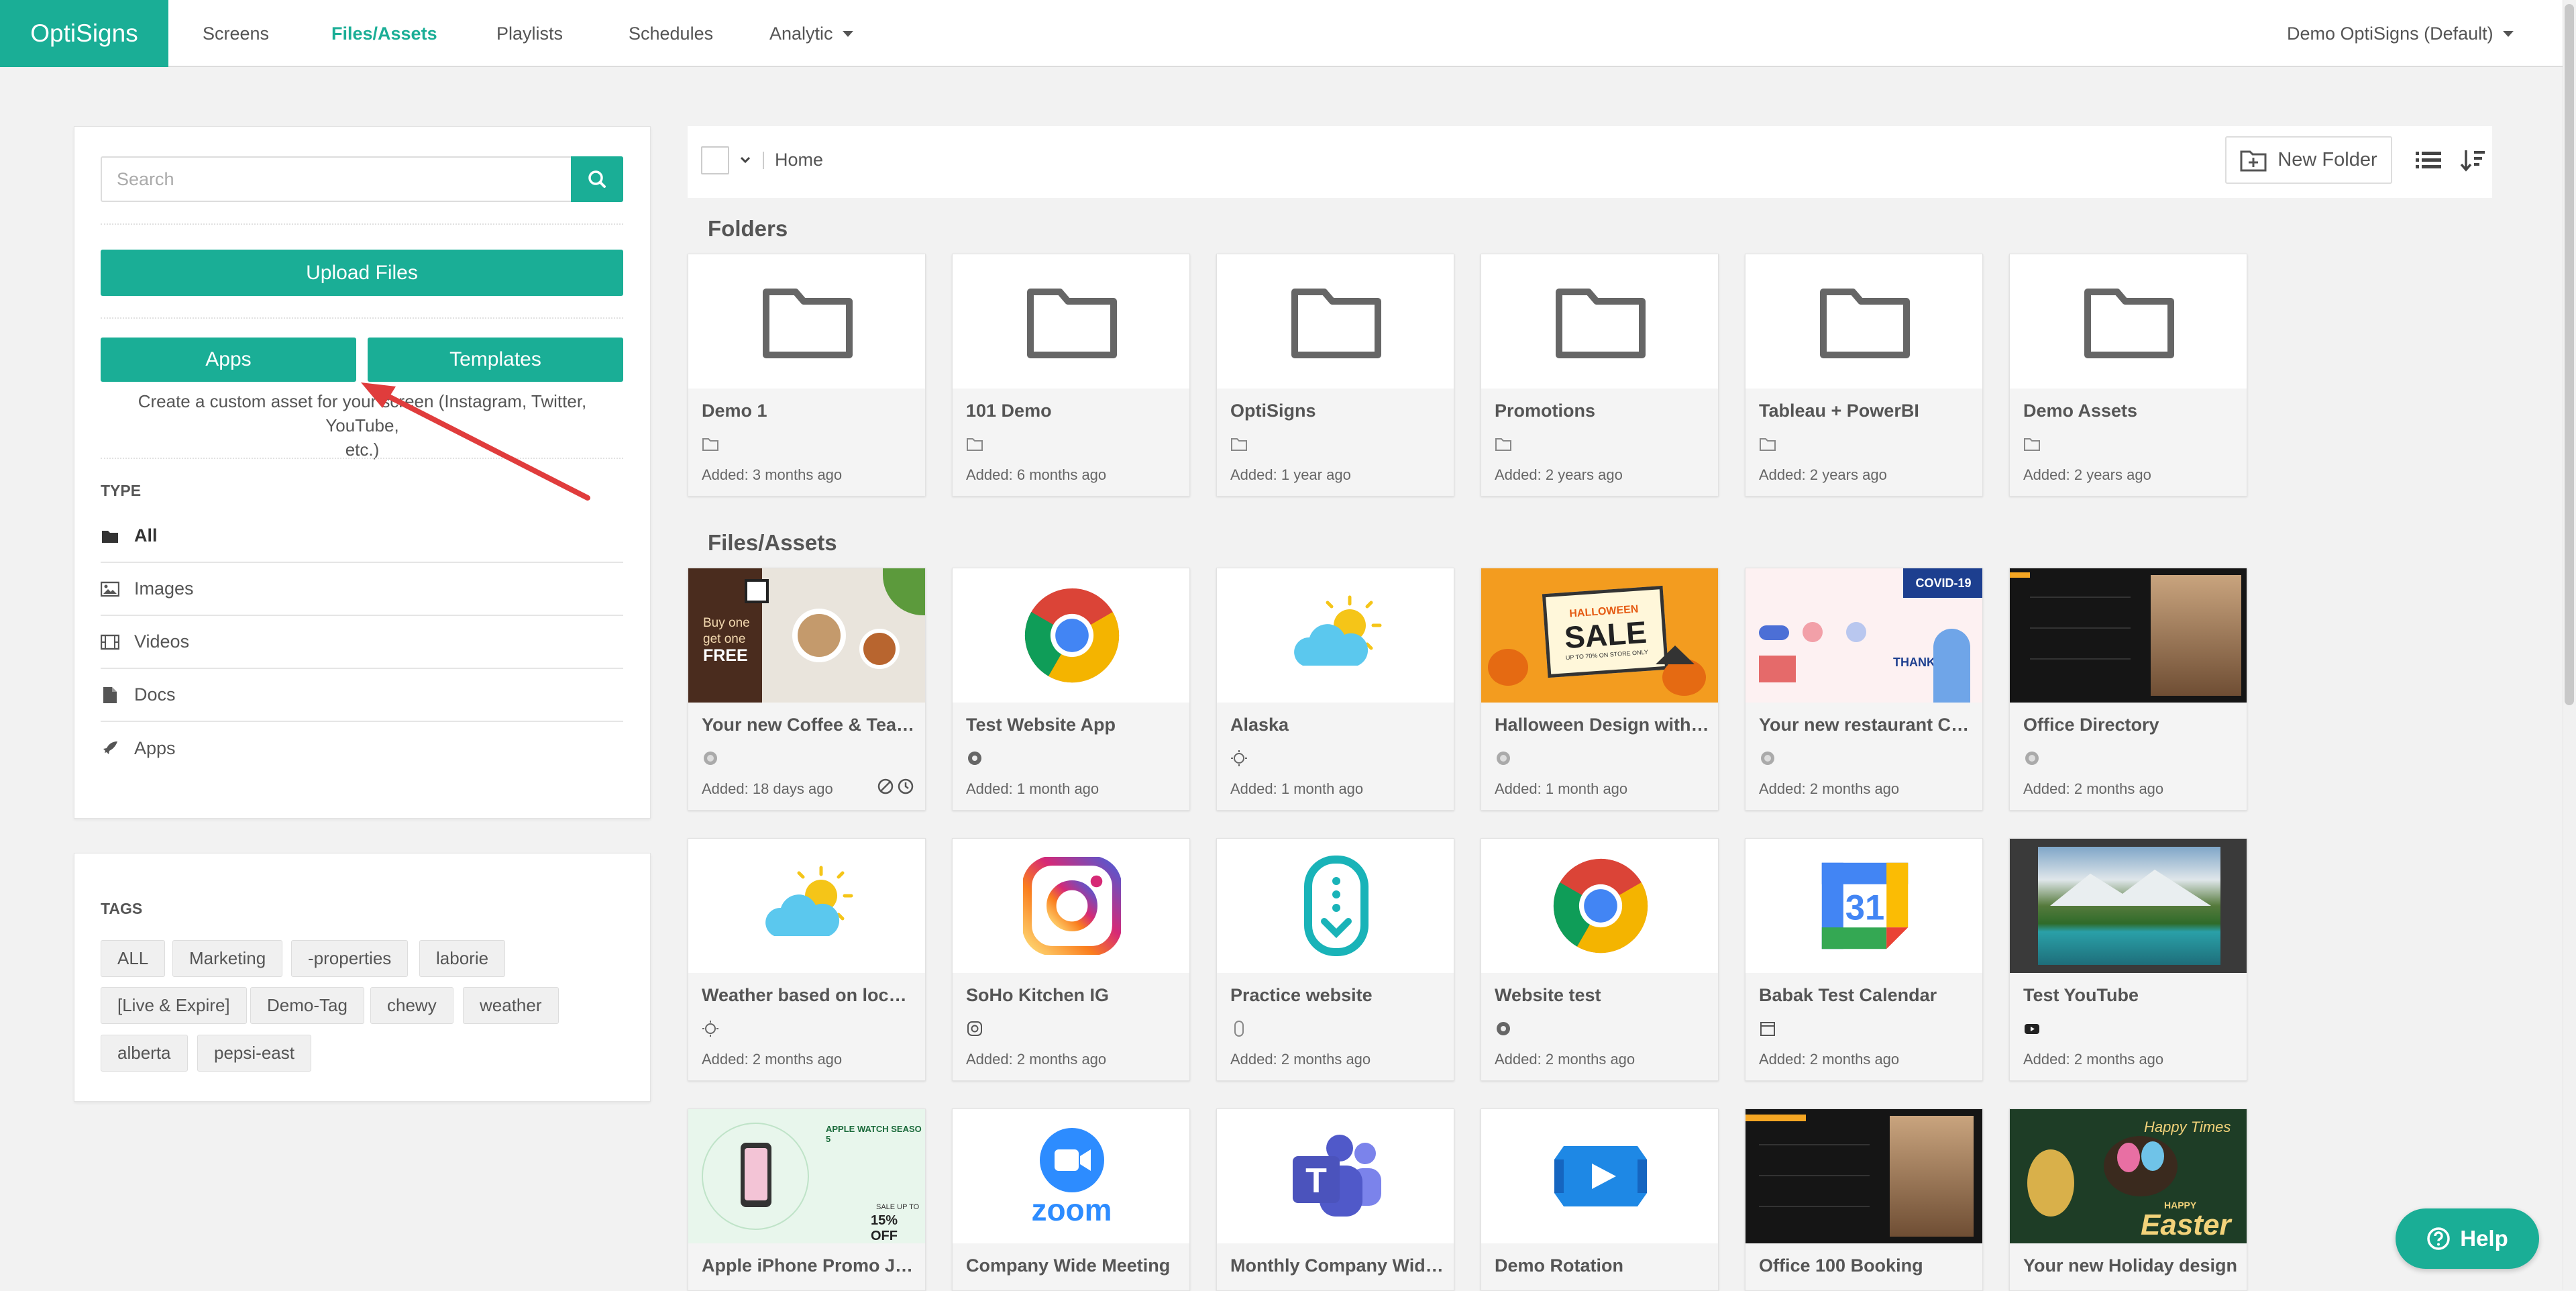 This screenshot has height=1291, width=2576. Describe the element at coordinates (1036, 474) in the screenshot. I see `added-date: Added: 6 months ago` at that location.